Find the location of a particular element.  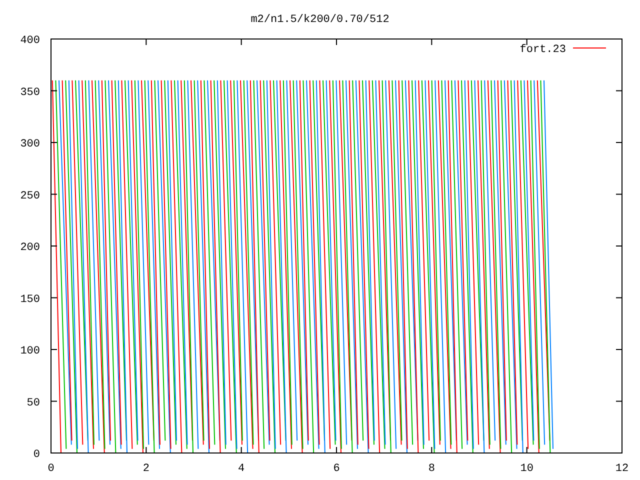

x-tick-label: 0 is located at coordinates (51, 469).